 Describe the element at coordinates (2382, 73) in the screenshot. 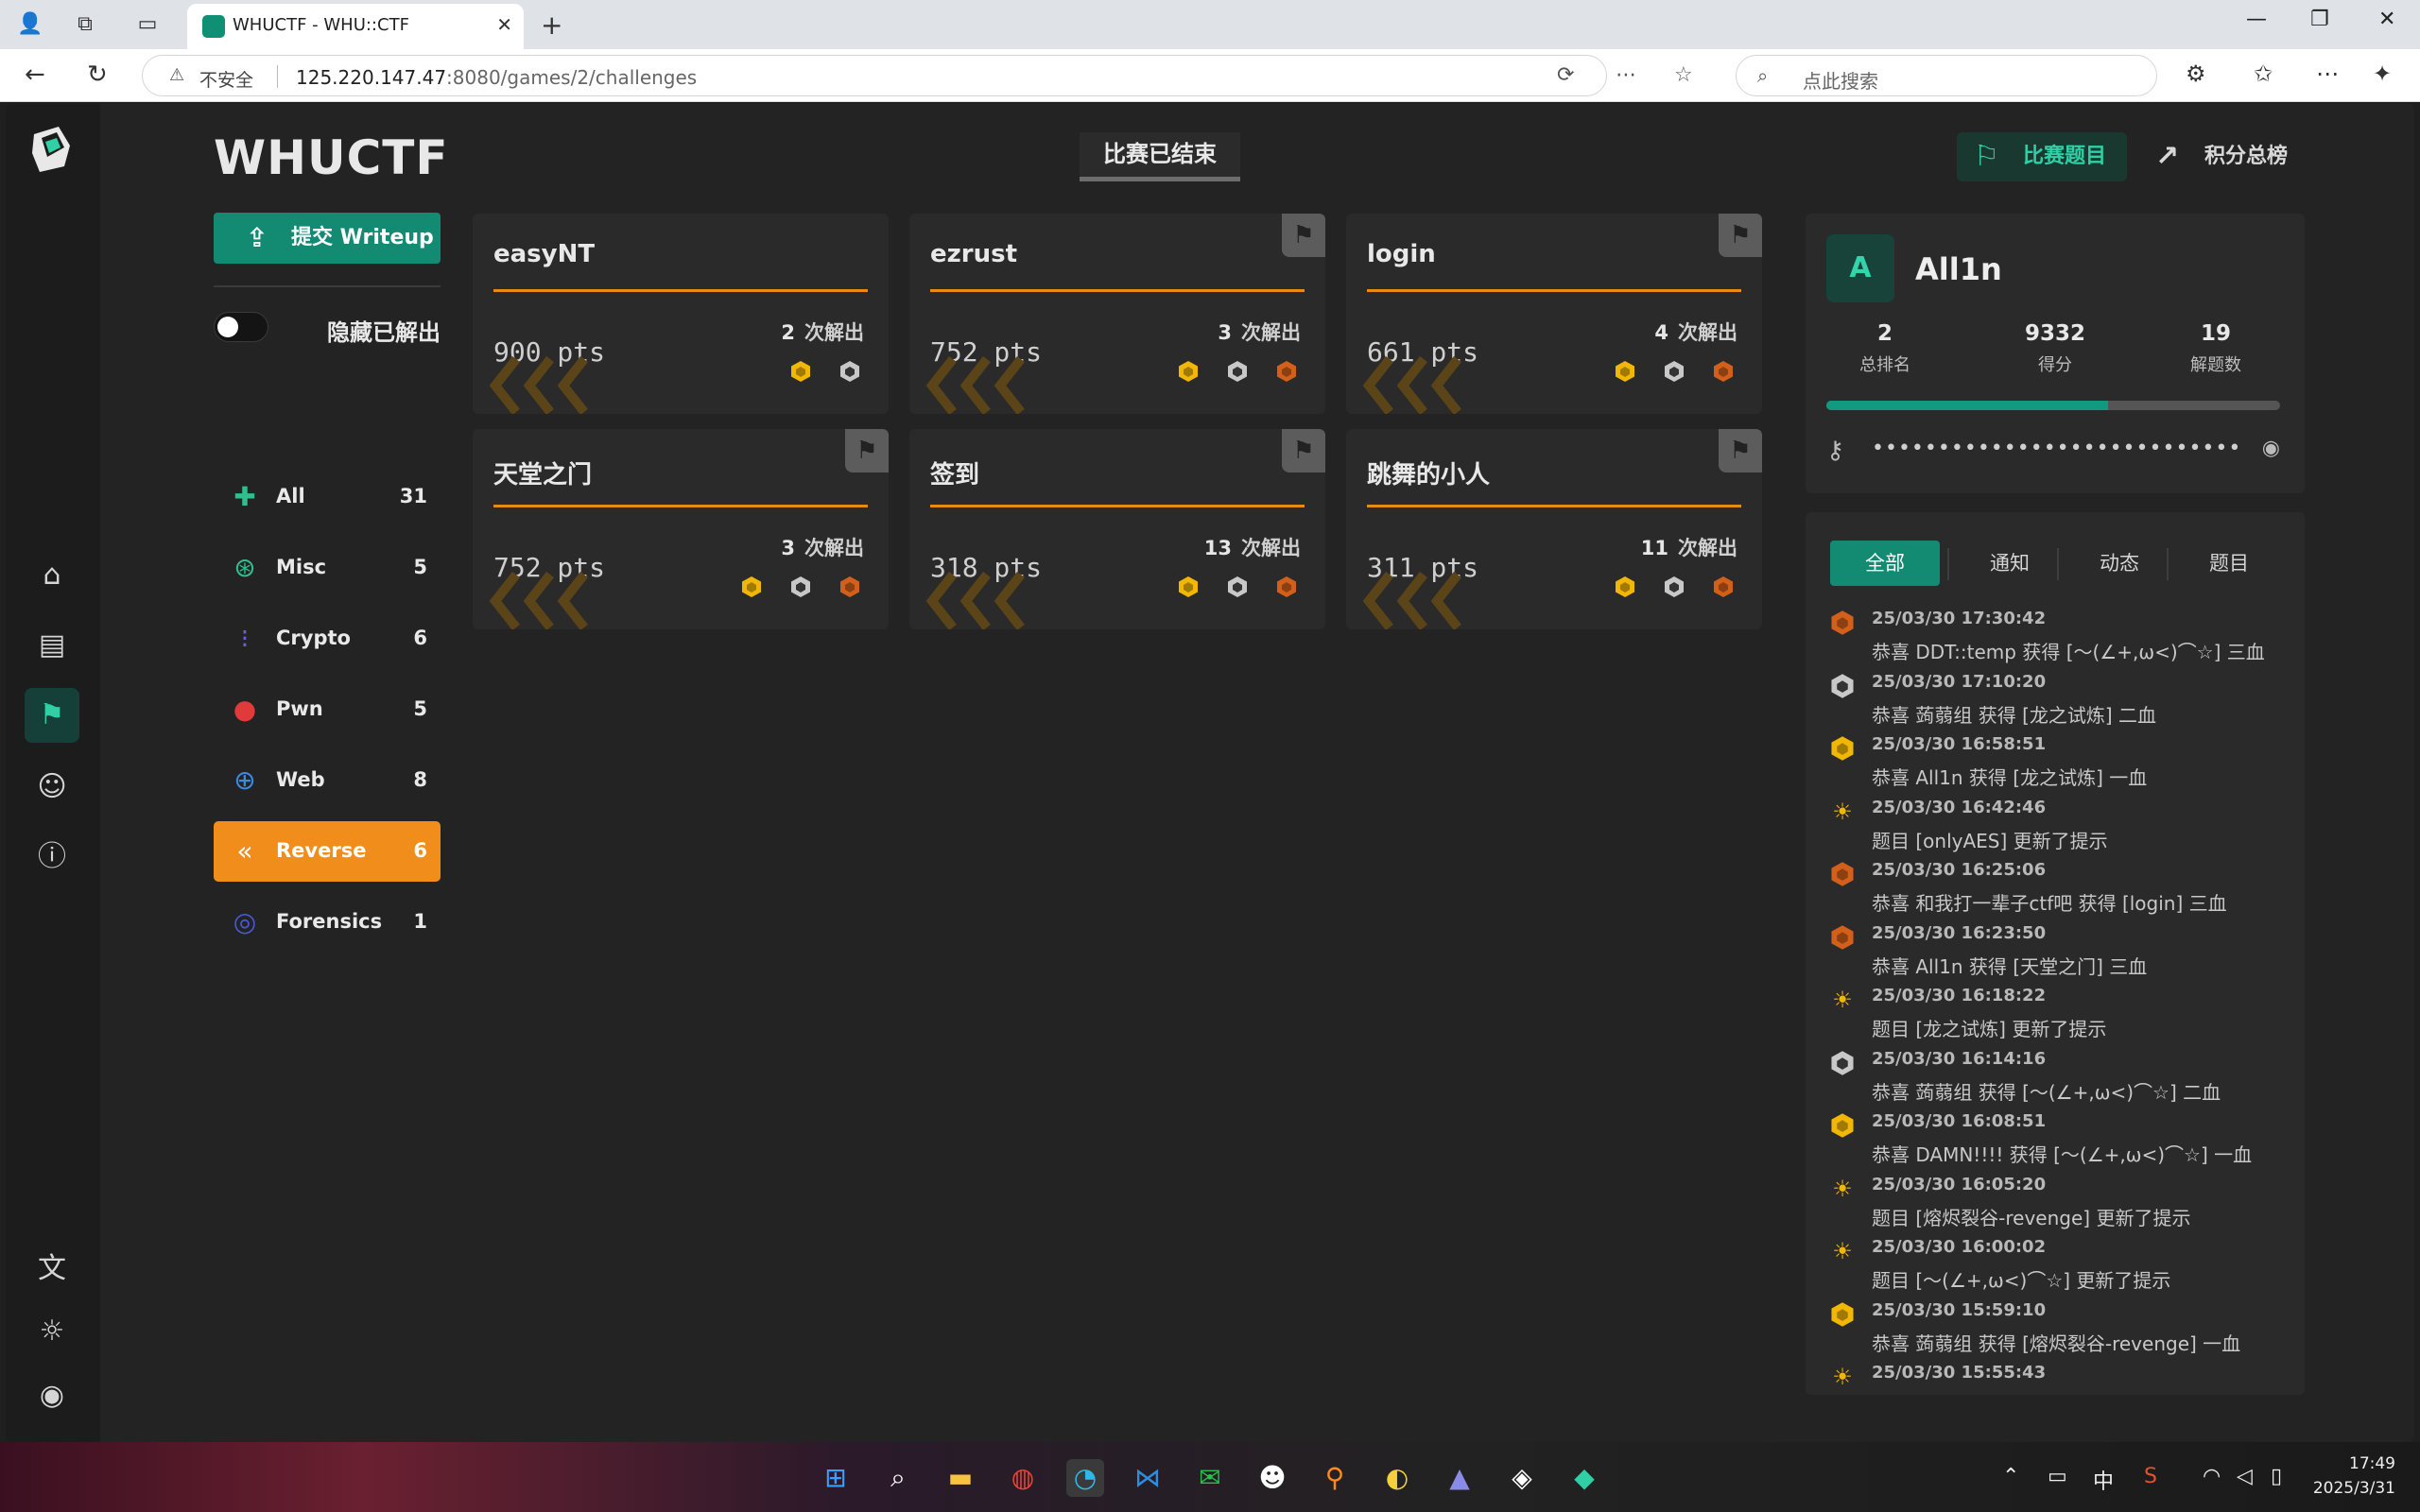

I see `copilot-icon: ✦` at that location.